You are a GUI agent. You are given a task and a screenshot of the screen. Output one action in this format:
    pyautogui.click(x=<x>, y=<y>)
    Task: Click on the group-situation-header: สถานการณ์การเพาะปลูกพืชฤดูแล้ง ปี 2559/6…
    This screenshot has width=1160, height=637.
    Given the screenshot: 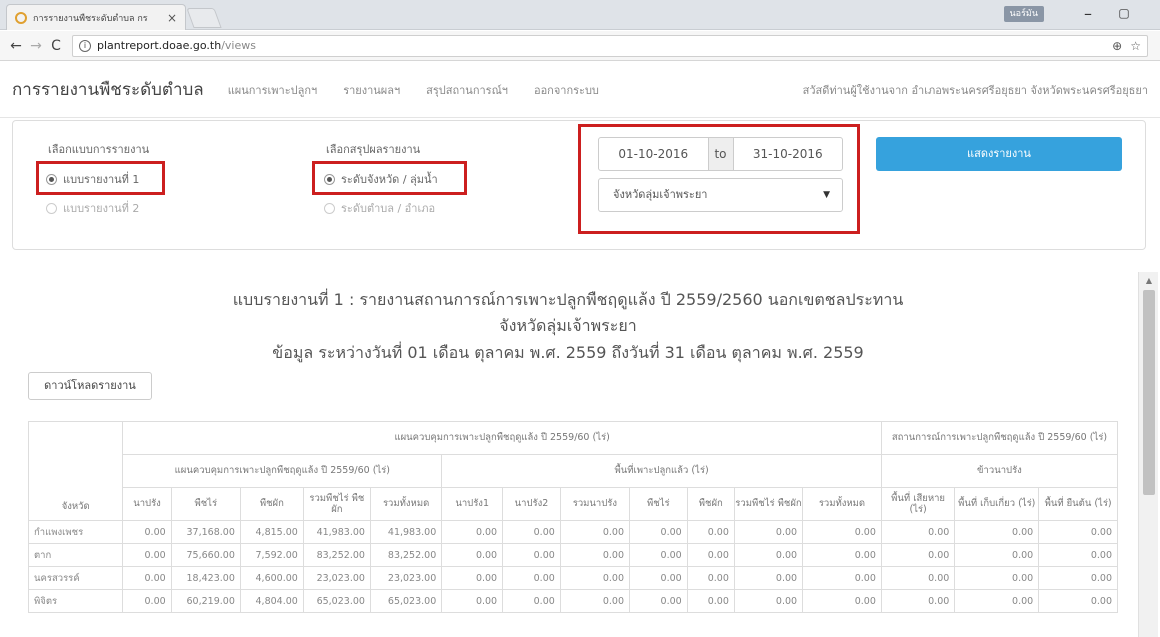 What is the action you would take?
    pyautogui.click(x=999, y=438)
    